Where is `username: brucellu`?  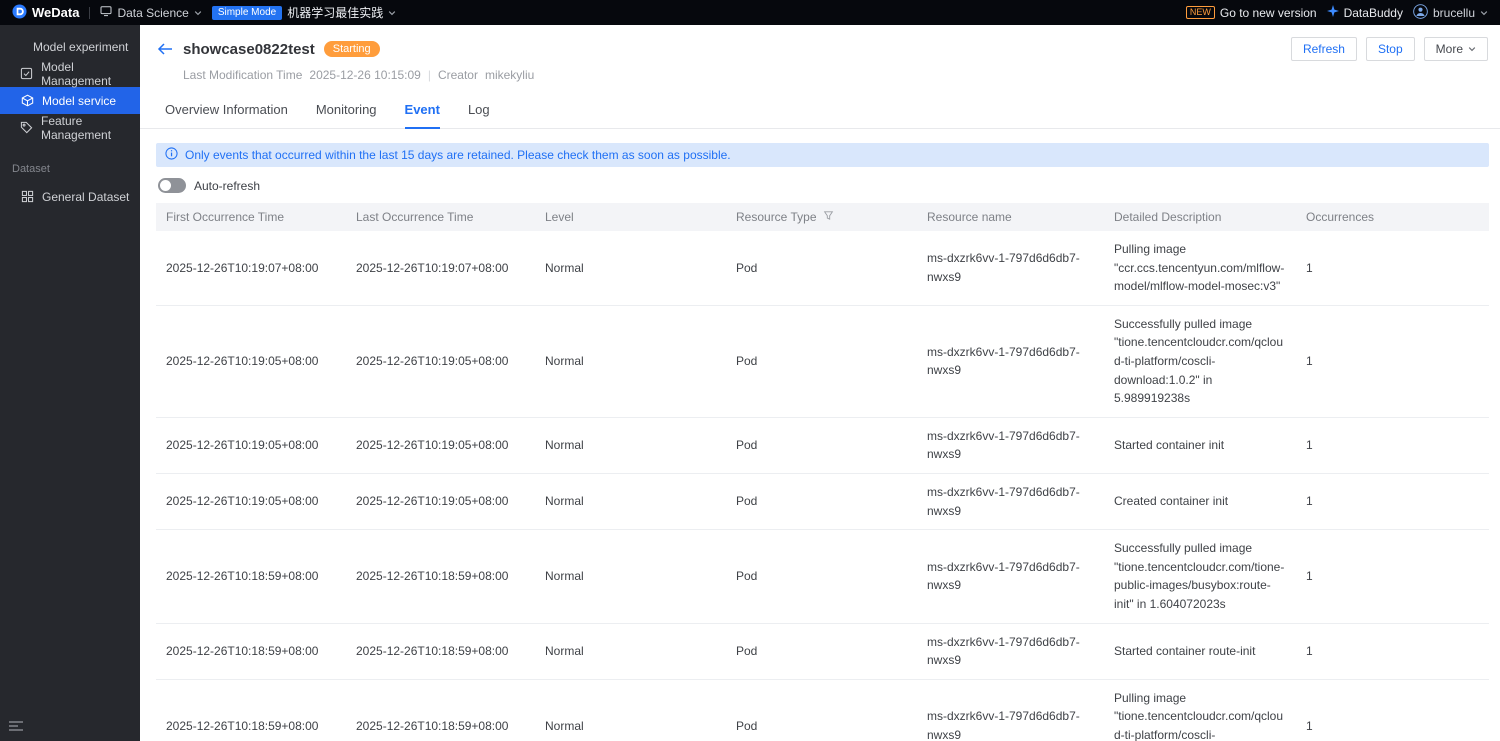 username: brucellu is located at coordinates (1453, 12).